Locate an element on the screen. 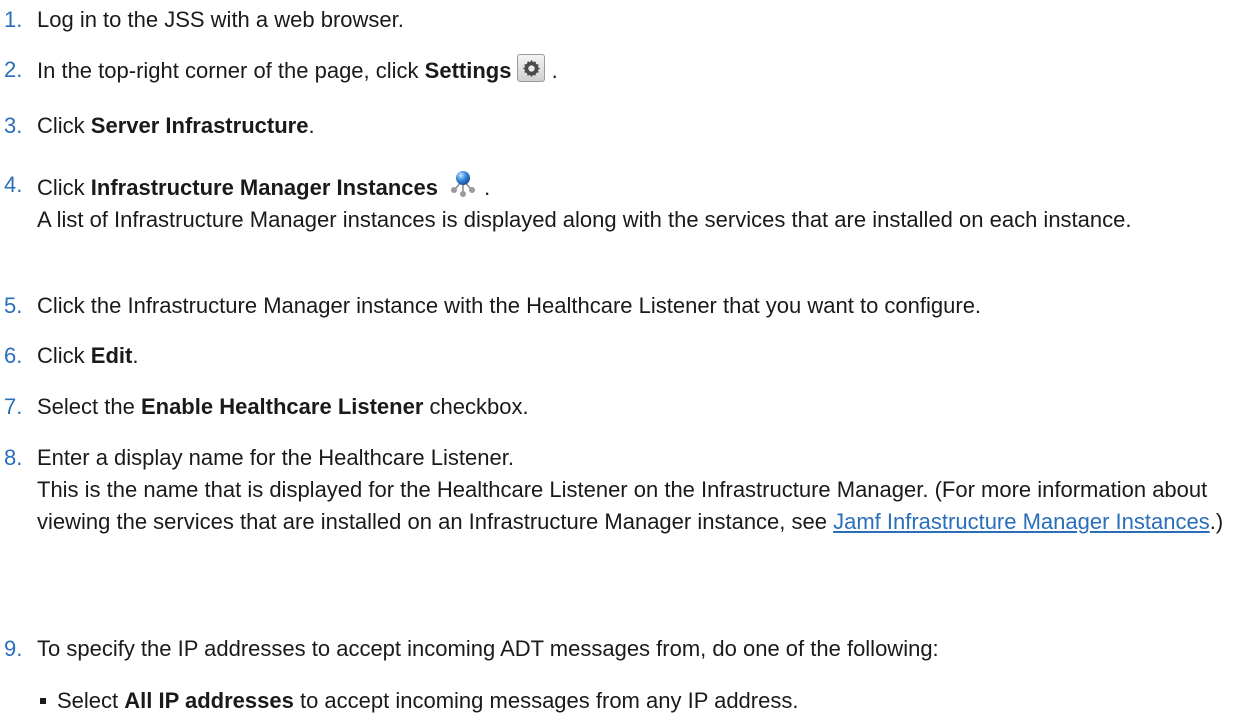 The height and width of the screenshot is (725, 1234). bullet-marker is located at coordinates (43, 701).